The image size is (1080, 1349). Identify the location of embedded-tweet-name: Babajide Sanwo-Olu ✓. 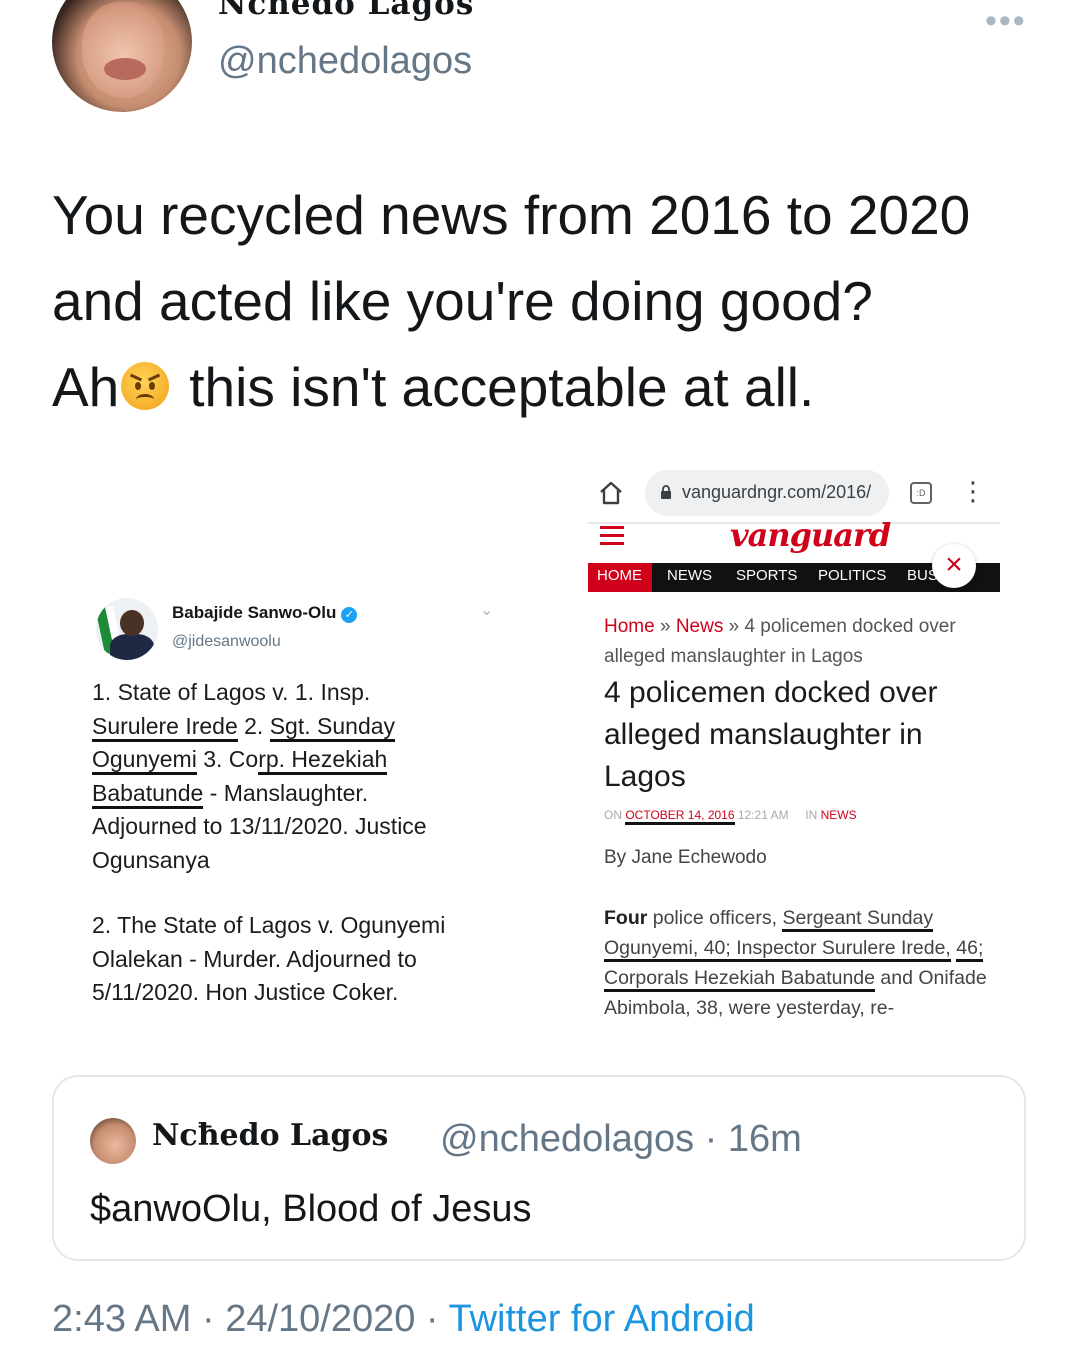
(265, 613).